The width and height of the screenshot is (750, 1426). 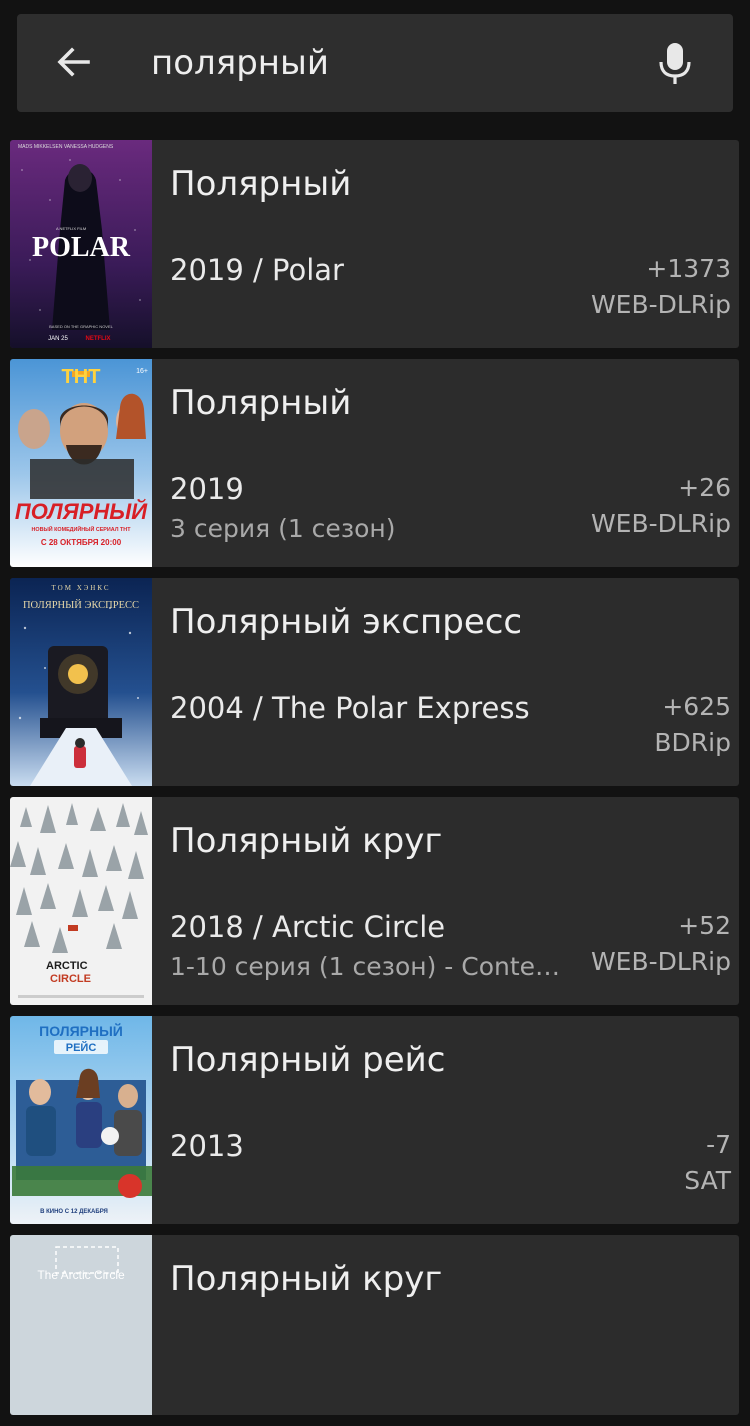 I want to click on poster-date: В КИНО С 12 ДЕКАБРЯ, so click(x=74, y=1212).